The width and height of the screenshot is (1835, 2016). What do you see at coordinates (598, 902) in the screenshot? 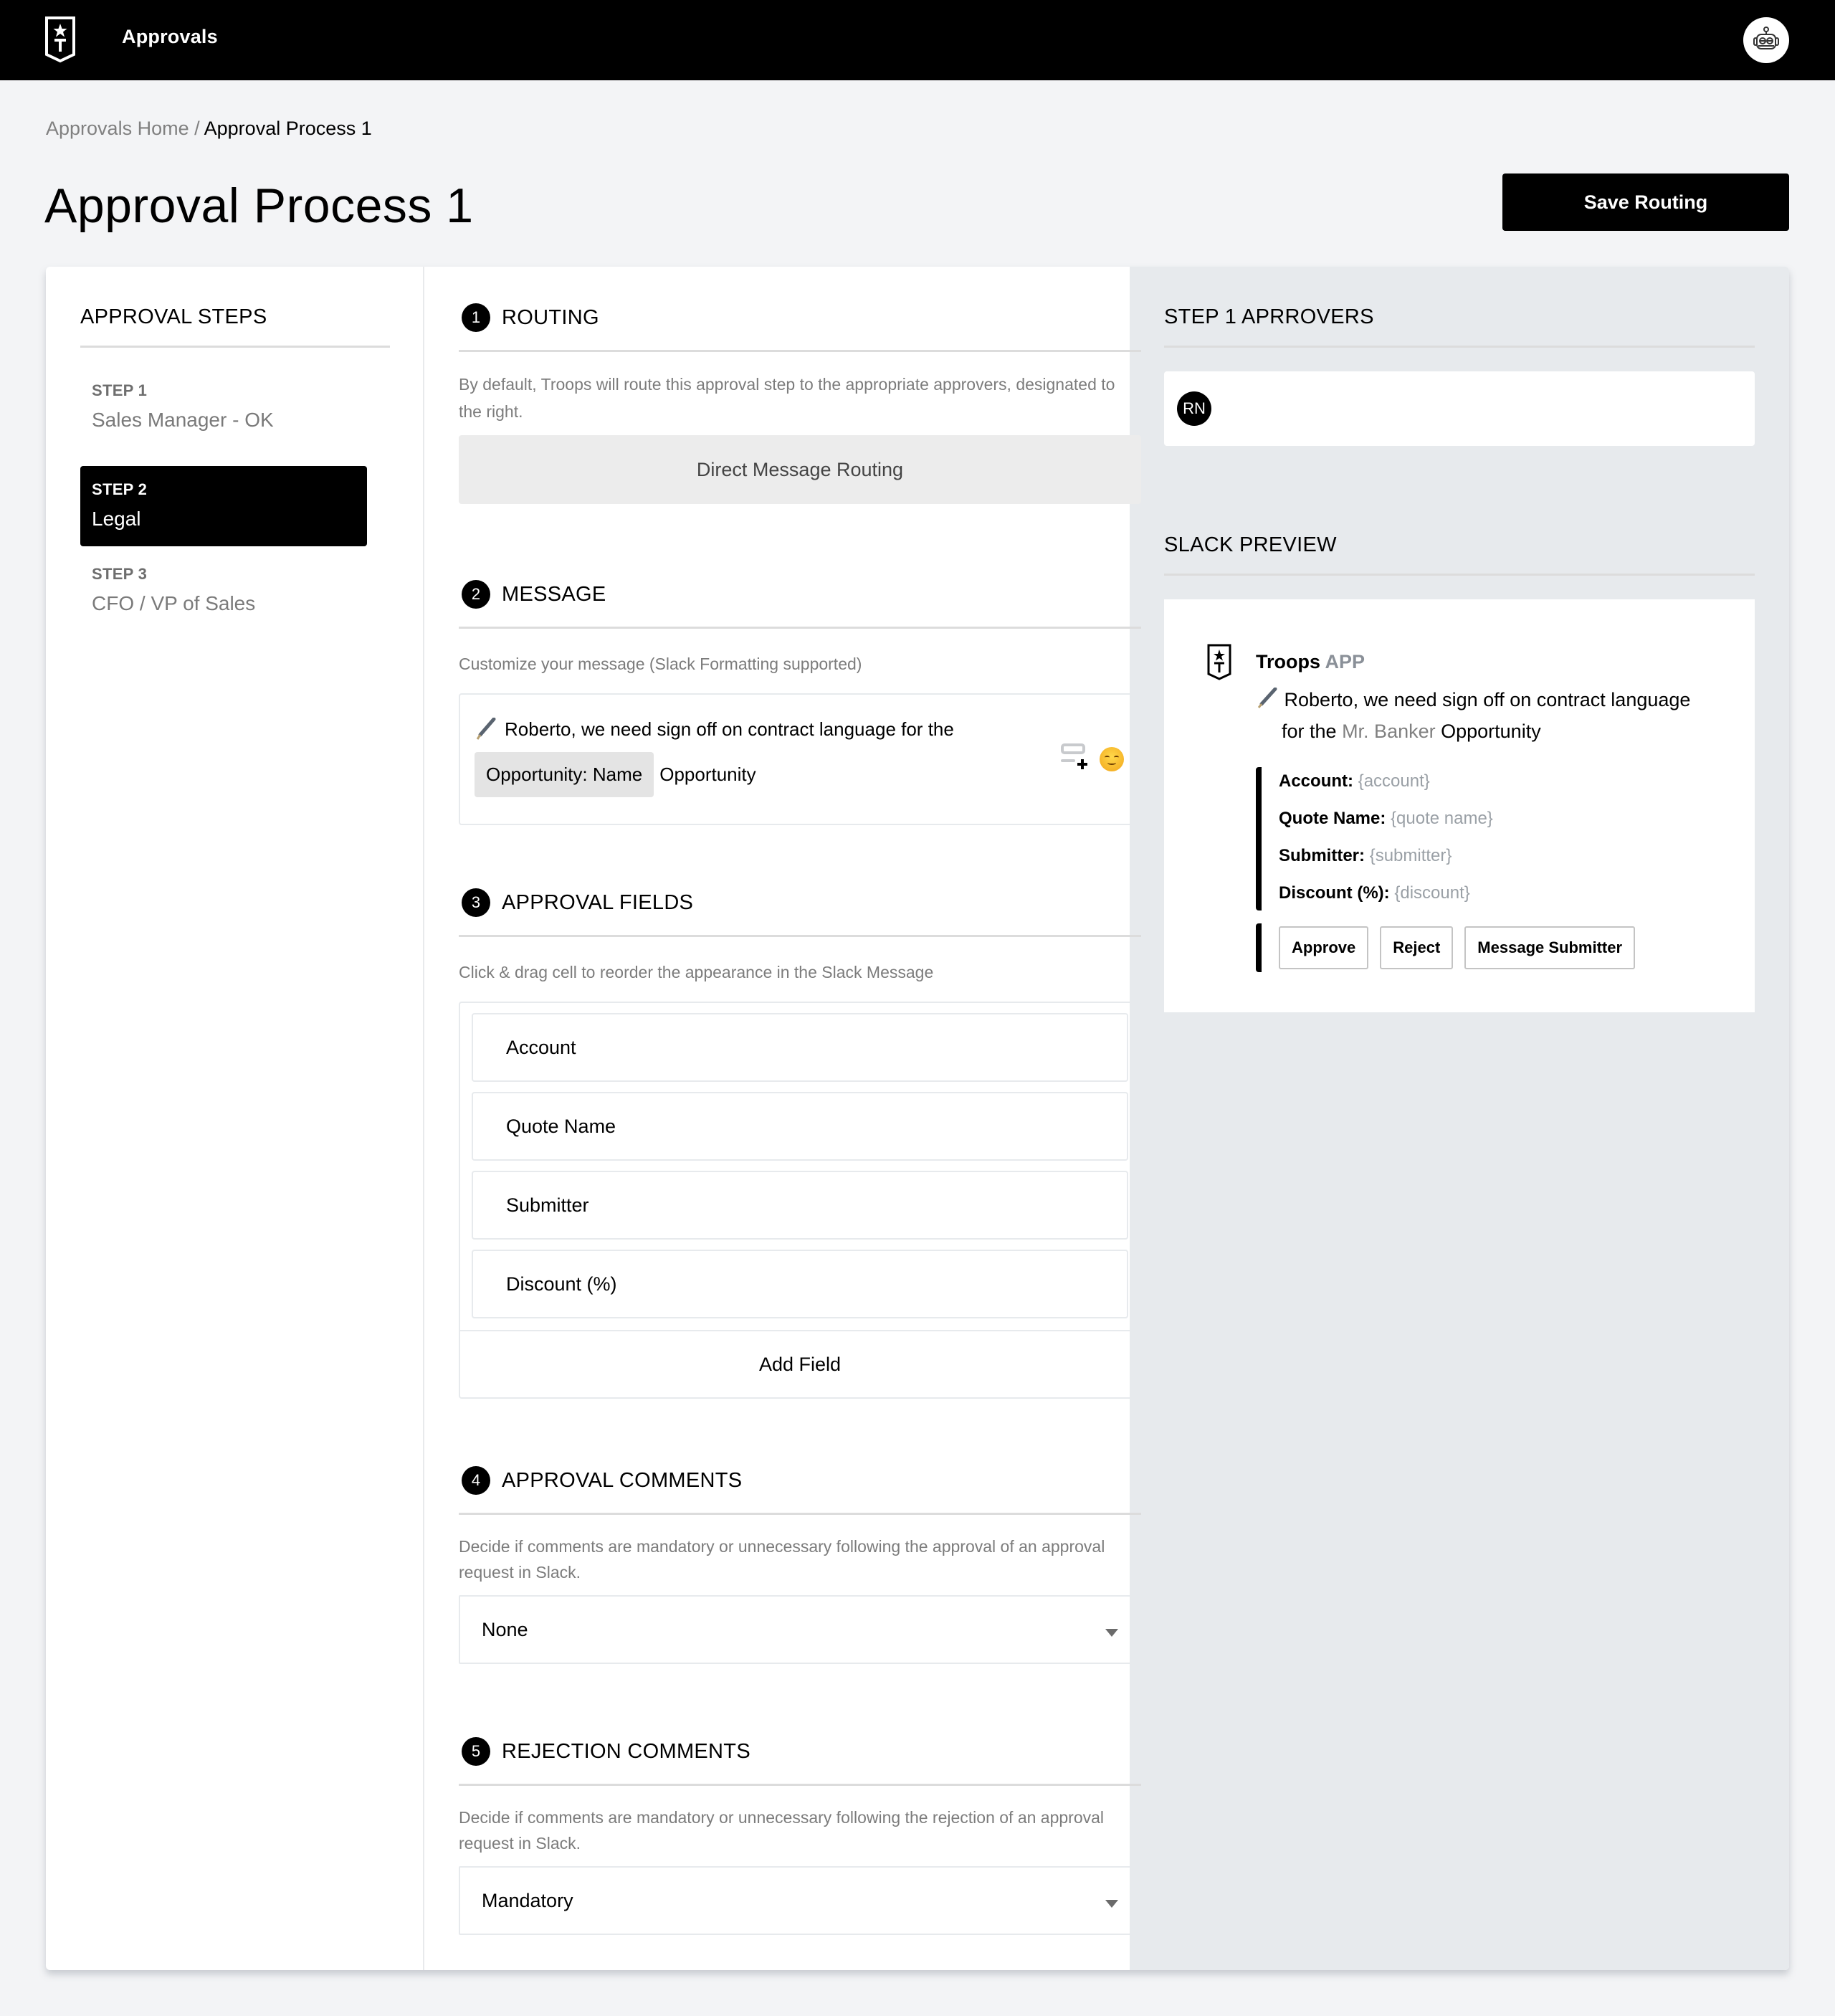
I see `approval-fields-heading: APPROVAL FIELDS` at bounding box center [598, 902].